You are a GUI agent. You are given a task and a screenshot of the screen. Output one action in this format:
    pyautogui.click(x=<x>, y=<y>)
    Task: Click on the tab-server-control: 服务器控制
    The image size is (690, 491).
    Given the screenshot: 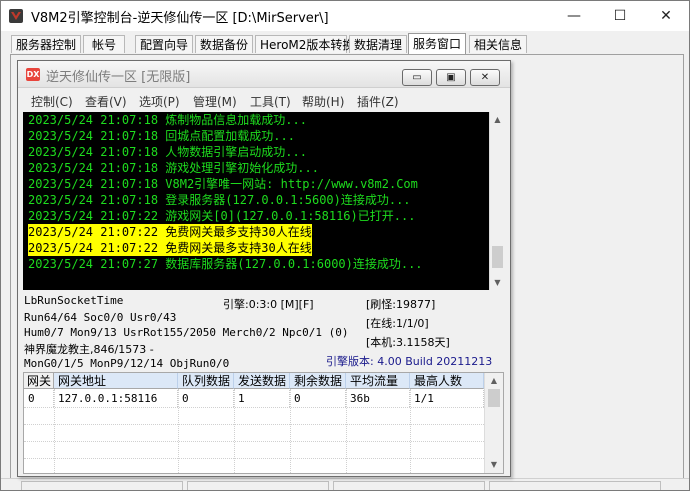 What is the action you would take?
    pyautogui.click(x=46, y=44)
    